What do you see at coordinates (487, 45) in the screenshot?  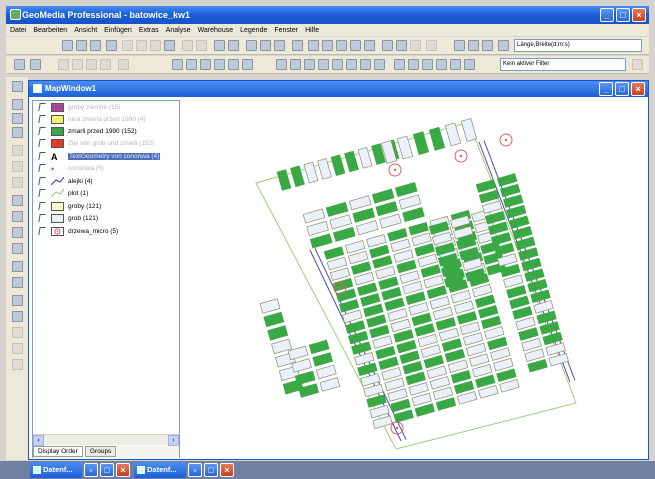 I see `coord-system-icon` at bounding box center [487, 45].